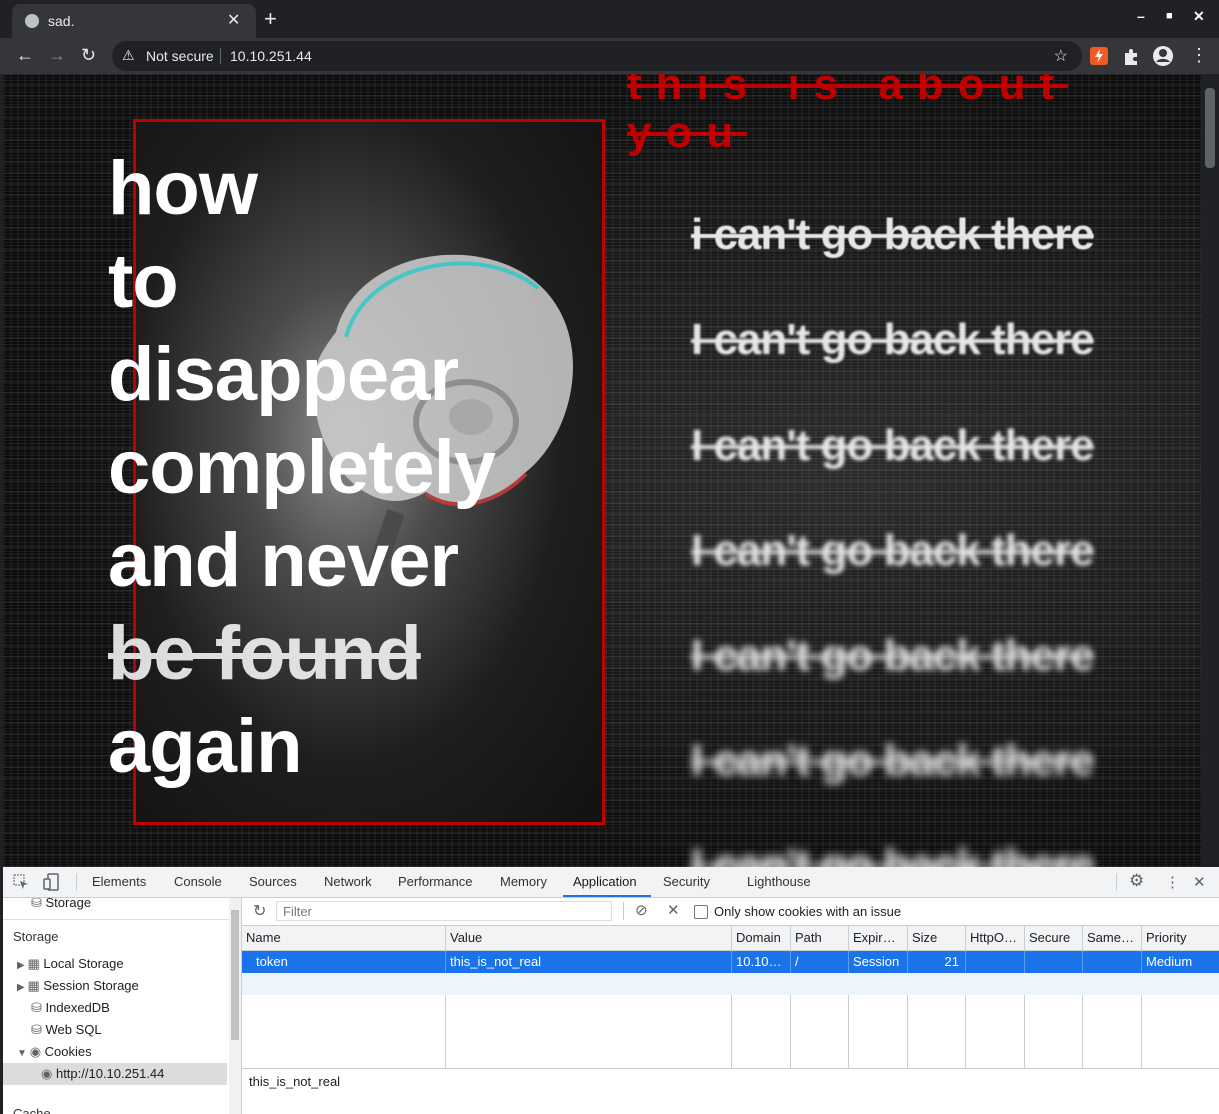  Describe the element at coordinates (348, 881) in the screenshot. I see `tab-network: Network` at that location.